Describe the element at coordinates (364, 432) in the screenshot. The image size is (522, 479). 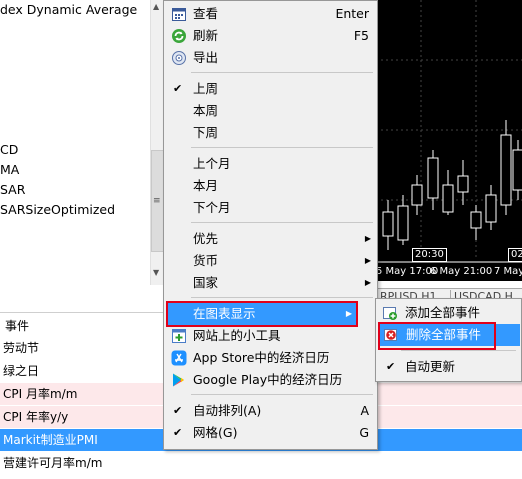
I see `shortcut-label: G` at that location.